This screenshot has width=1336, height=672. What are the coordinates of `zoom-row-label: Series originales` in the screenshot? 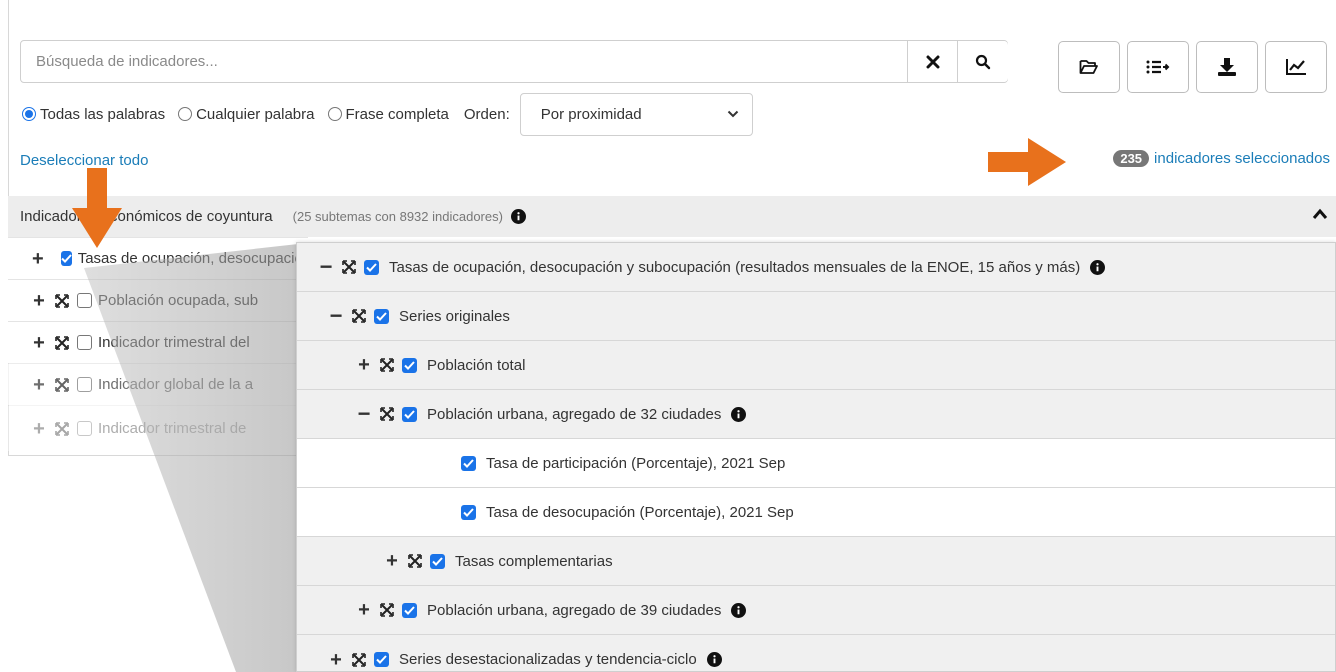 It's located at (454, 316).